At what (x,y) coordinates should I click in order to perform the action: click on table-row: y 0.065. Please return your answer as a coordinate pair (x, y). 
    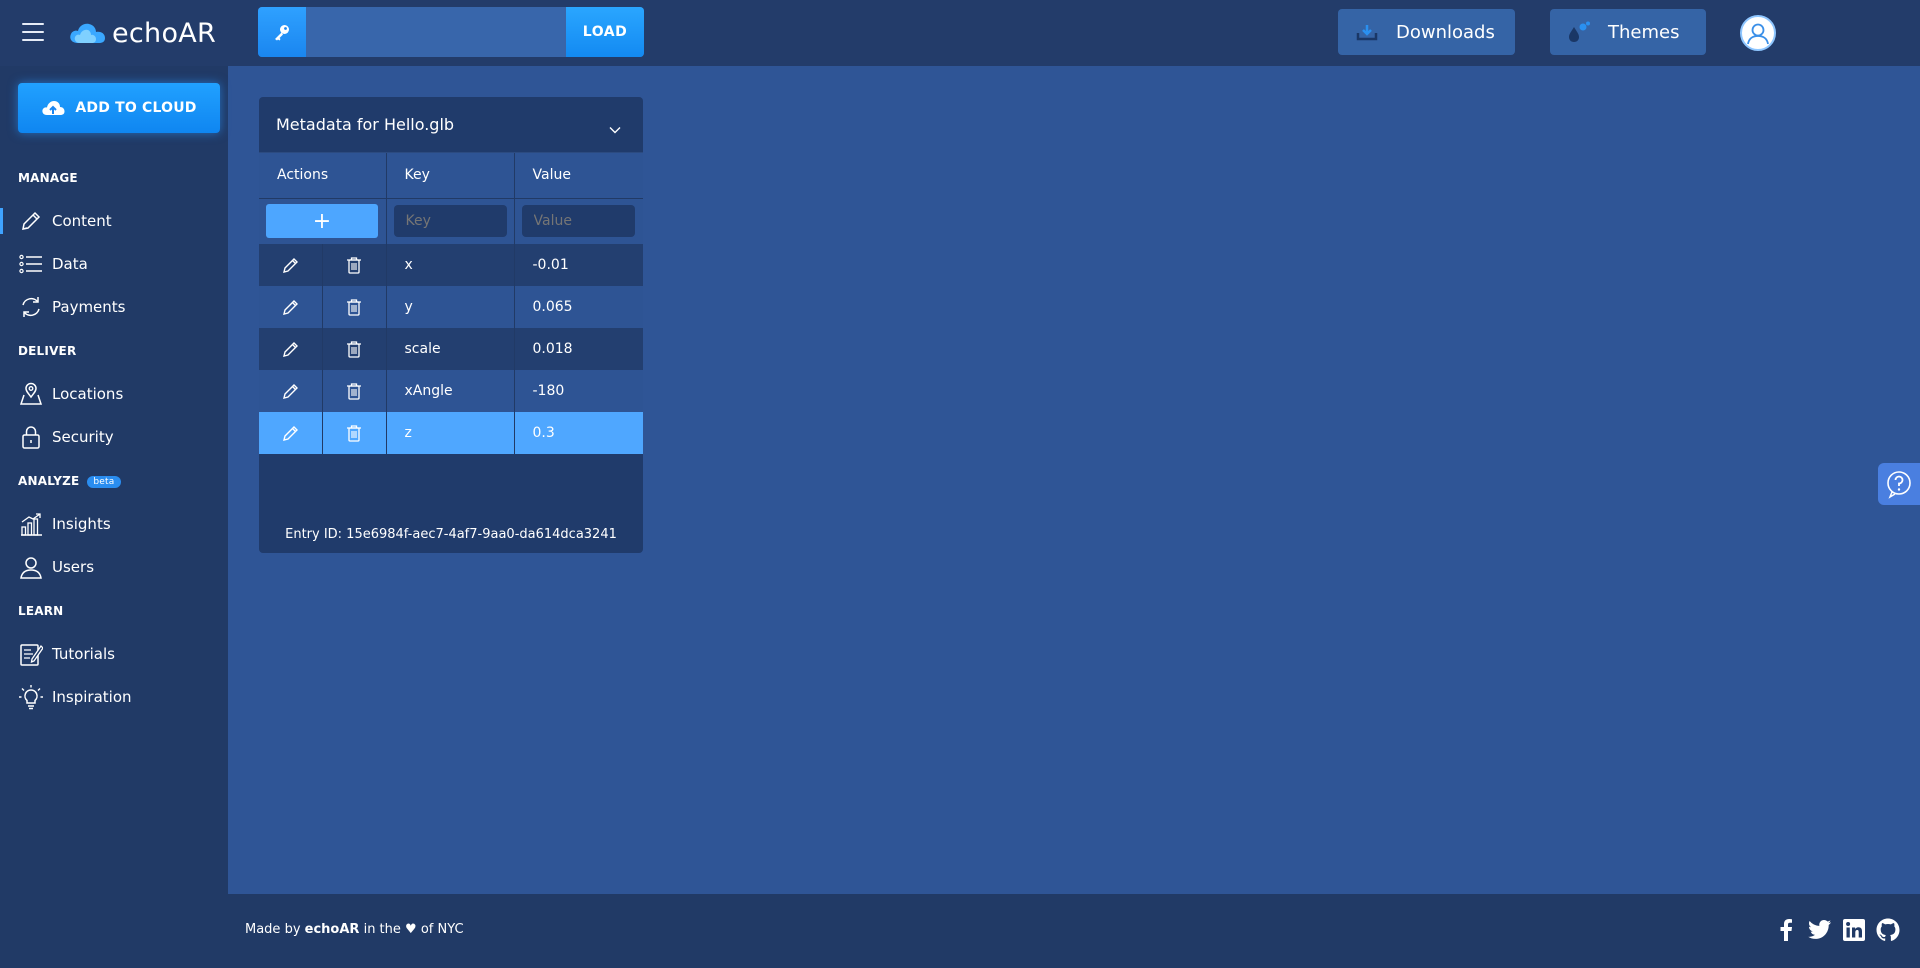
    Looking at the image, I should click on (451, 307).